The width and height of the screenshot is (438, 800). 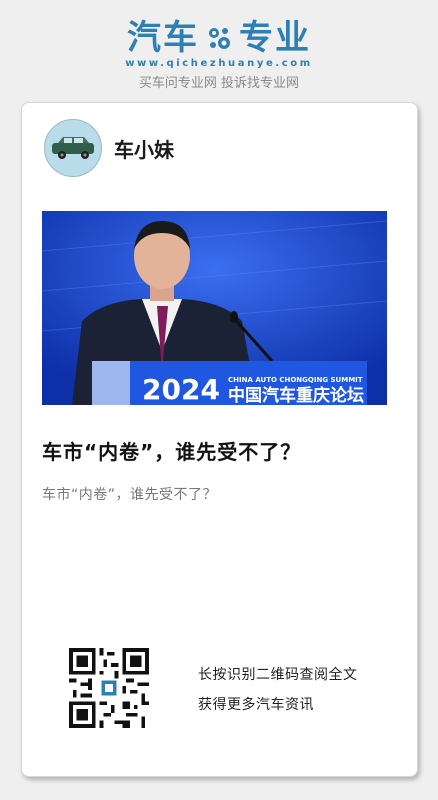 What do you see at coordinates (219, 83) in the screenshot?
I see `brand-slogan: 买车问专业网 投诉找专业网` at bounding box center [219, 83].